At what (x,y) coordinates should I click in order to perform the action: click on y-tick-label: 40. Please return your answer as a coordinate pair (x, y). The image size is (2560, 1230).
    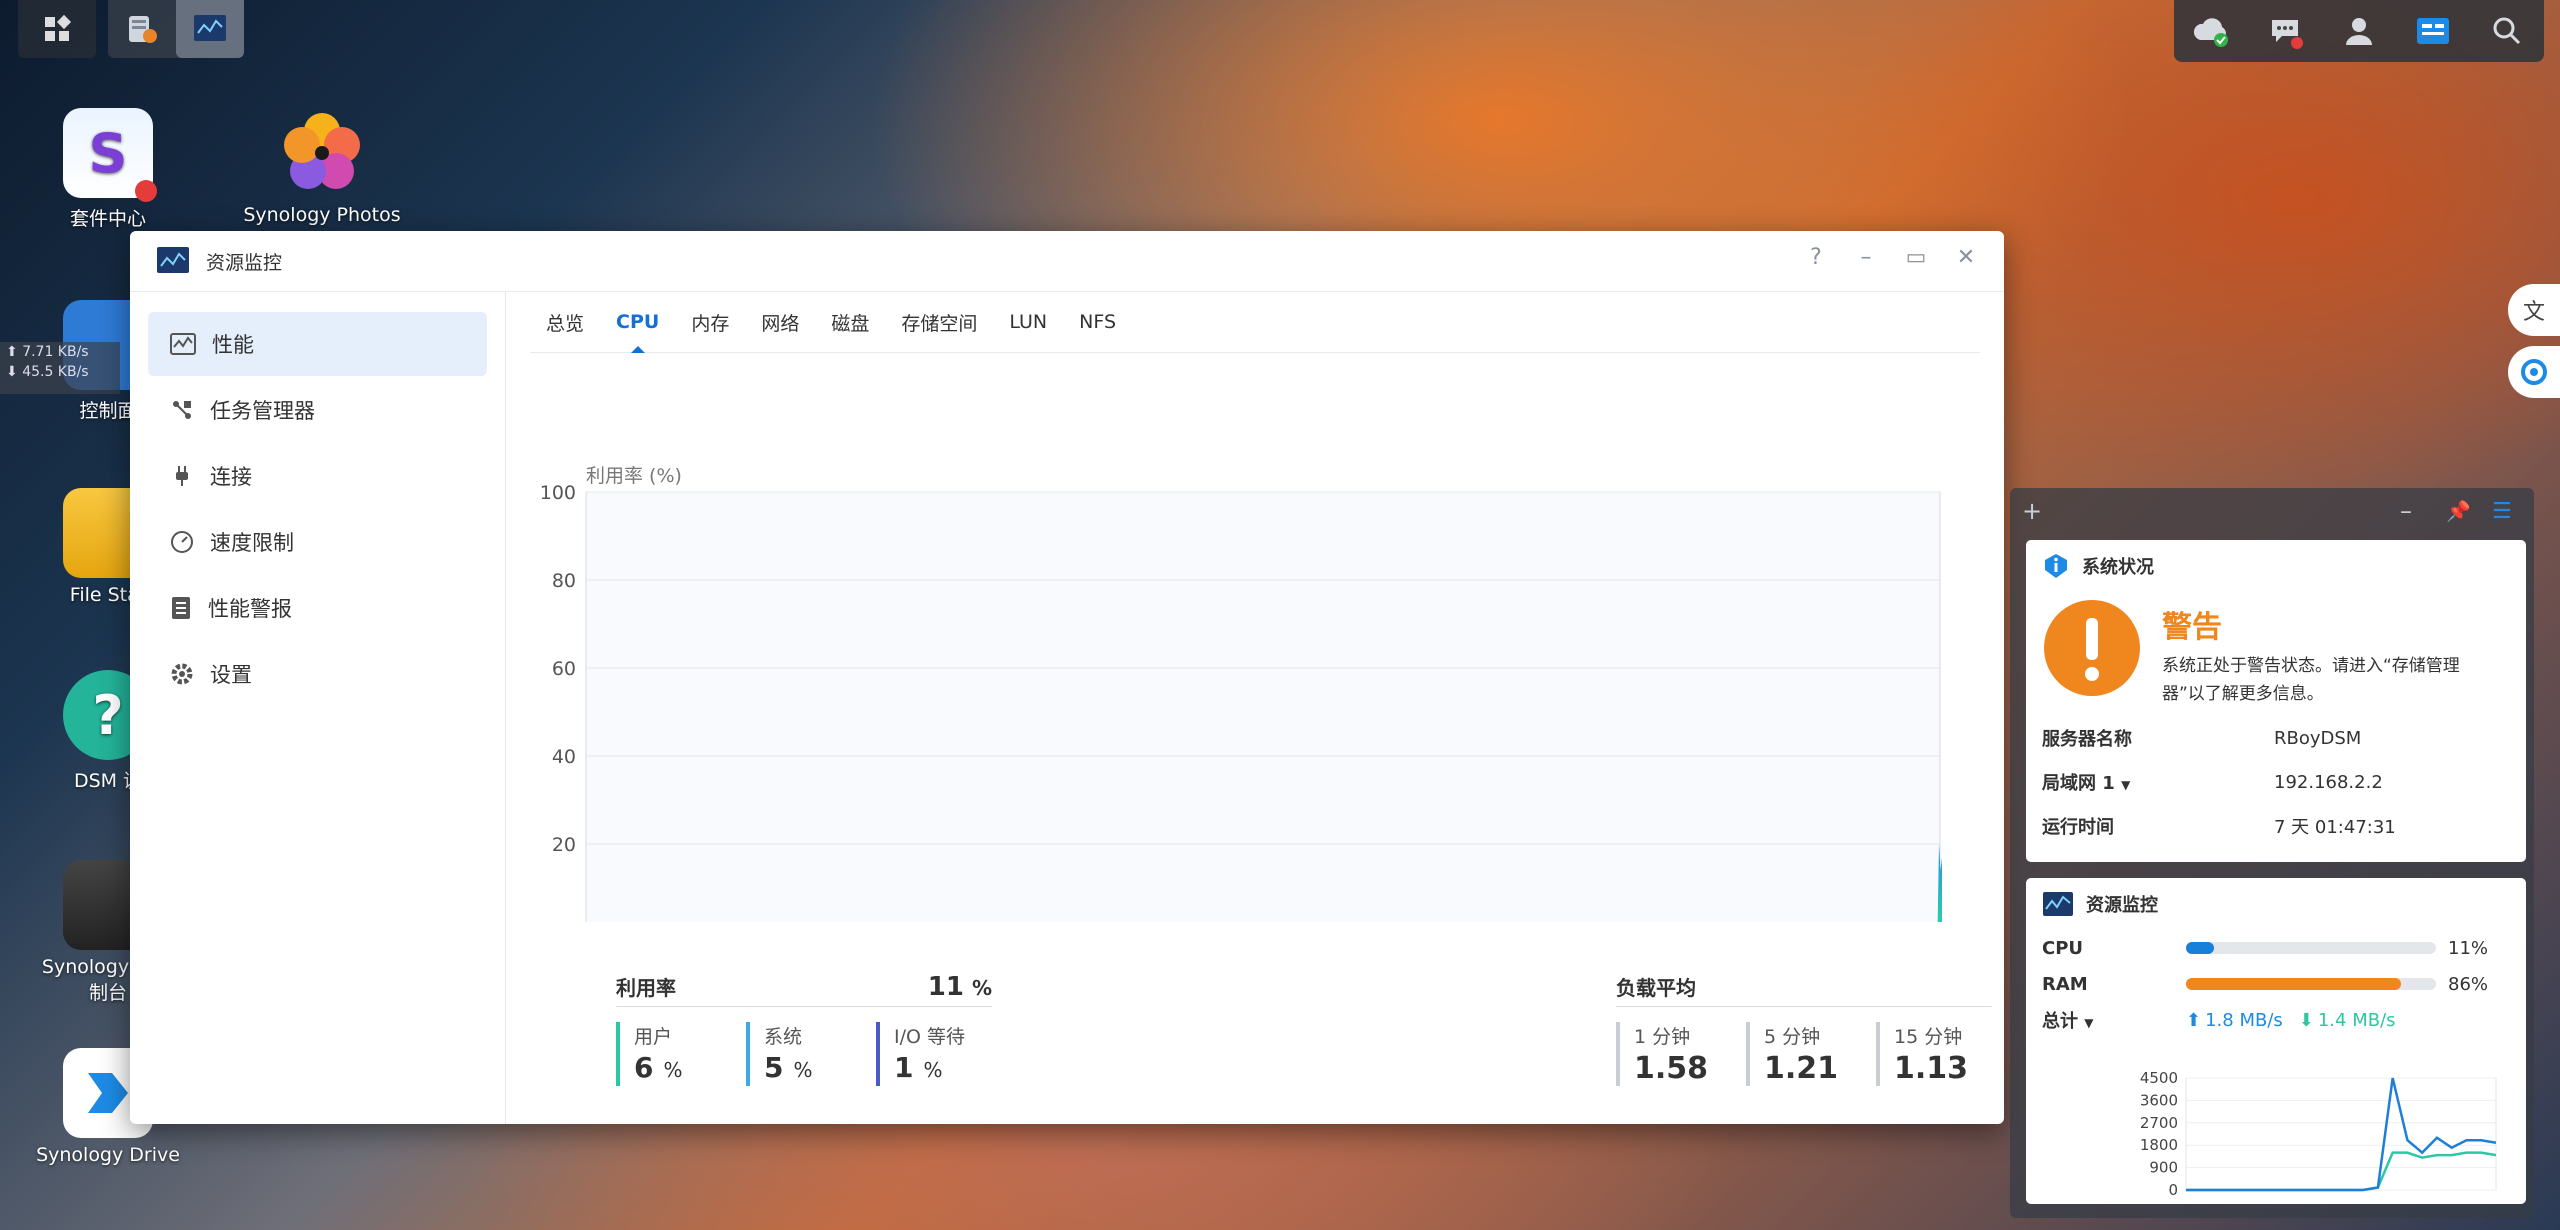
    Looking at the image, I should click on (564, 757).